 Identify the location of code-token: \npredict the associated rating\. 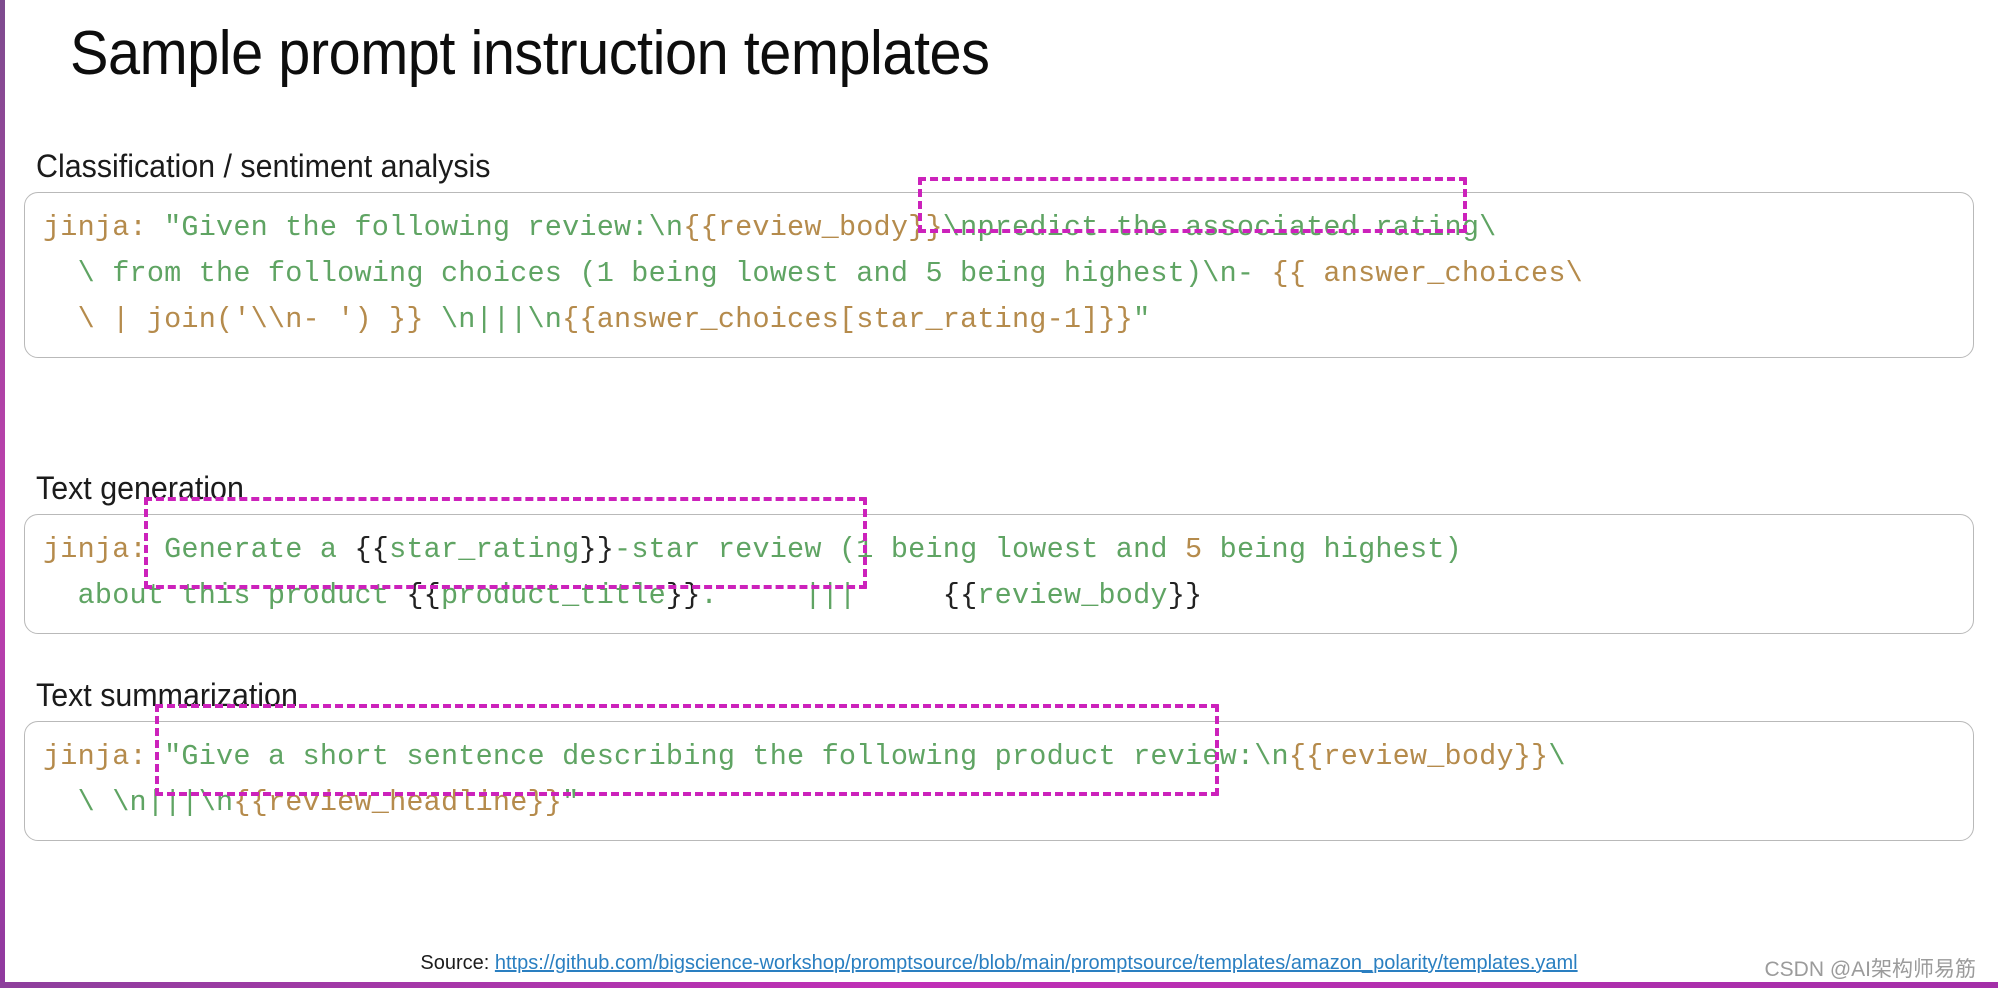
(1219, 227).